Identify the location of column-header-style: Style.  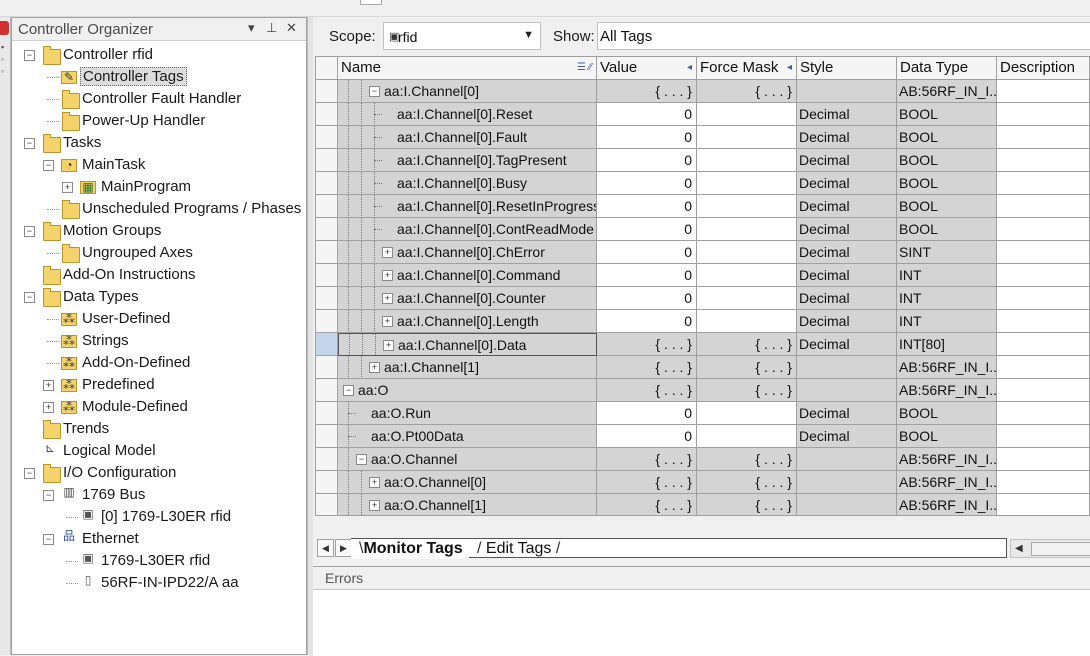
(847, 68).